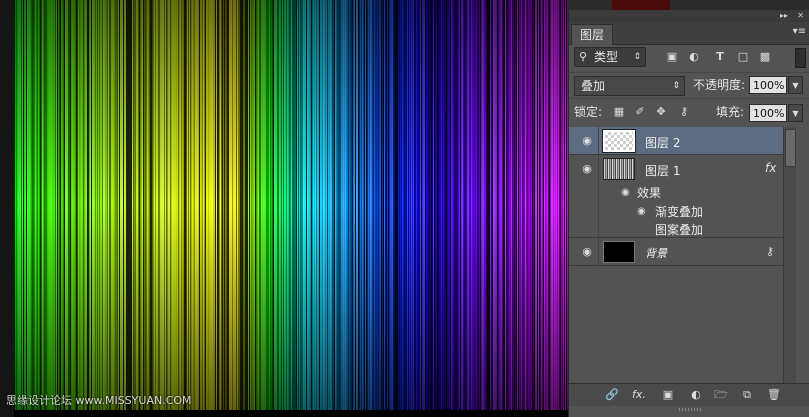 The width and height of the screenshot is (809, 417). What do you see at coordinates (588, 112) in the screenshot?
I see `lock-label: 锁定:` at bounding box center [588, 112].